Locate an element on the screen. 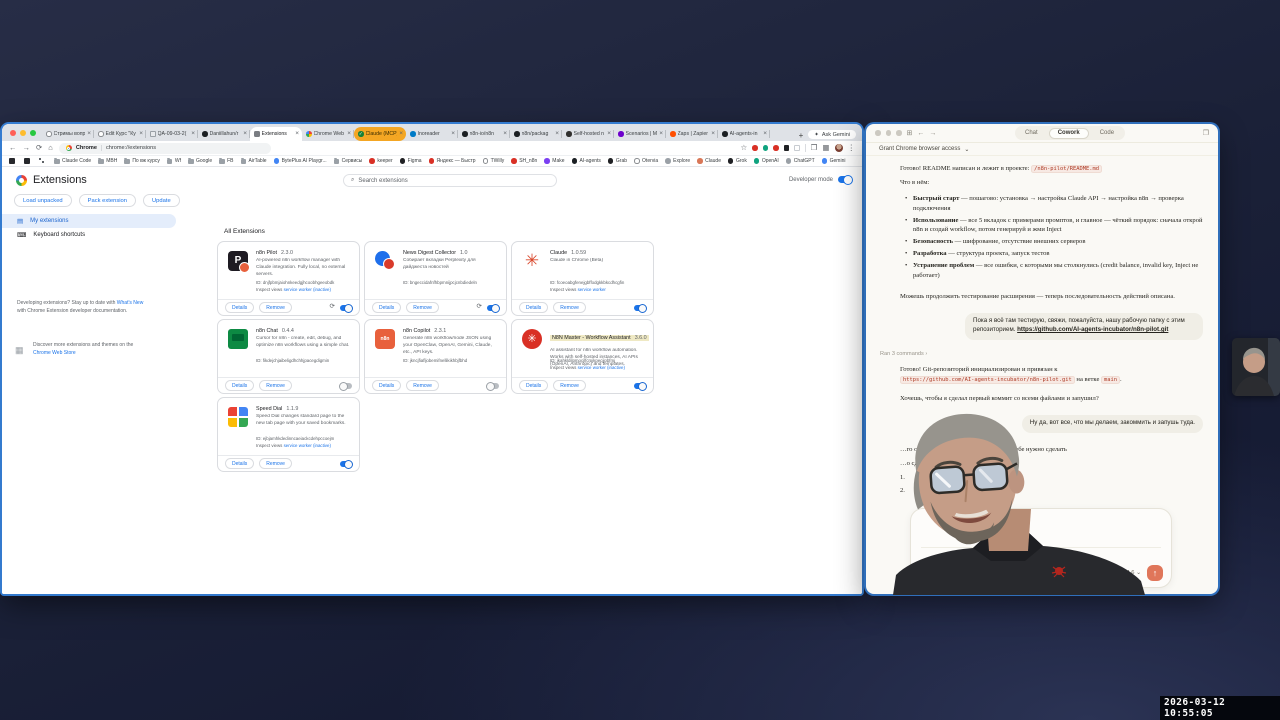  extension-teal-icon is located at coordinates (765, 148).